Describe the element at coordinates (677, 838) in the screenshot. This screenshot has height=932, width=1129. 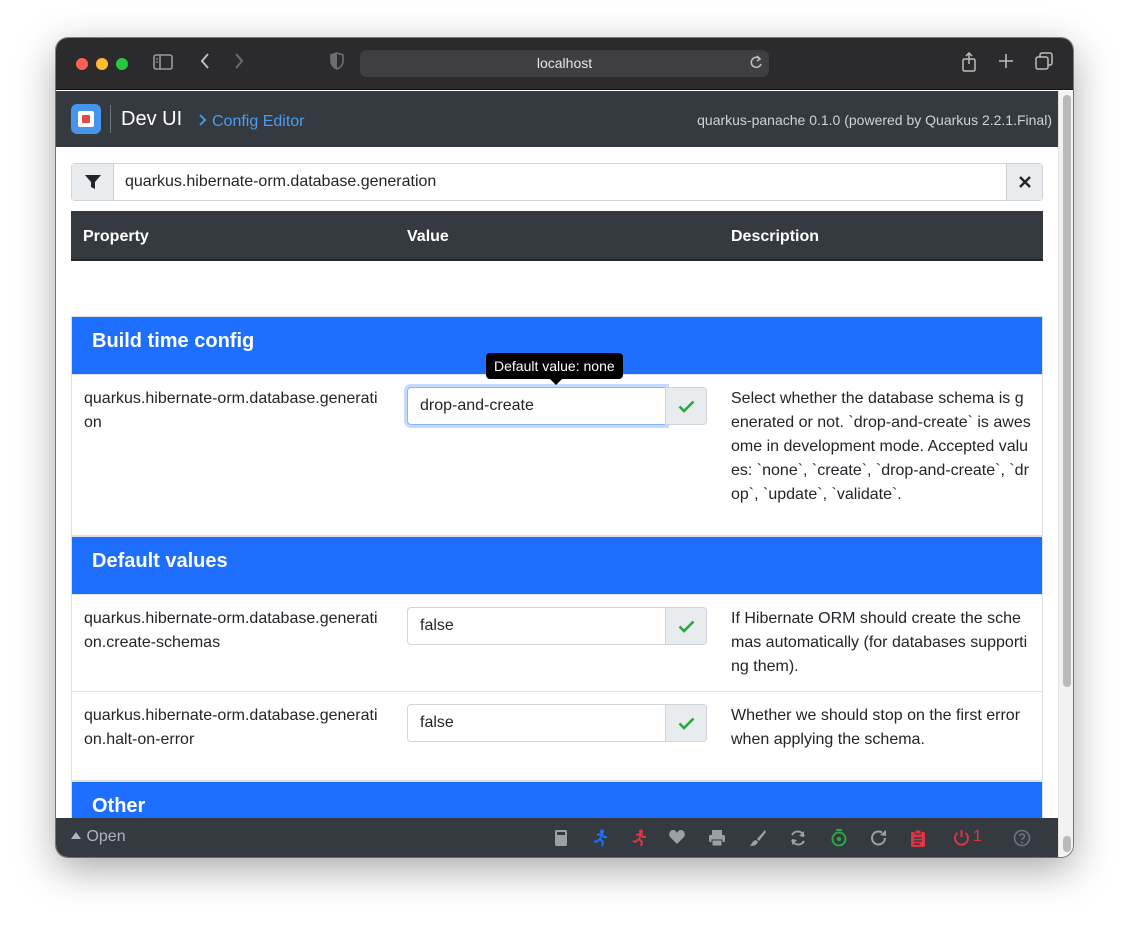
I see `heart-icon` at that location.